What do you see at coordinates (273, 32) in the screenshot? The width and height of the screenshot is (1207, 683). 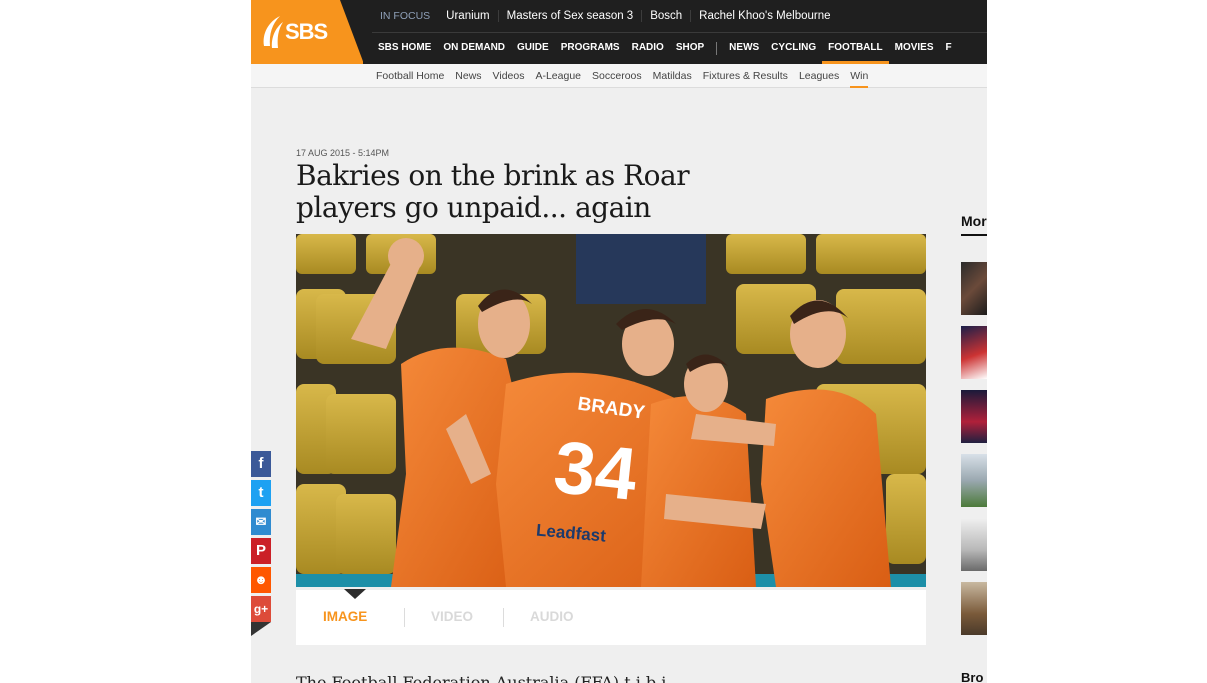 I see `sbs-logo-mark-icon` at bounding box center [273, 32].